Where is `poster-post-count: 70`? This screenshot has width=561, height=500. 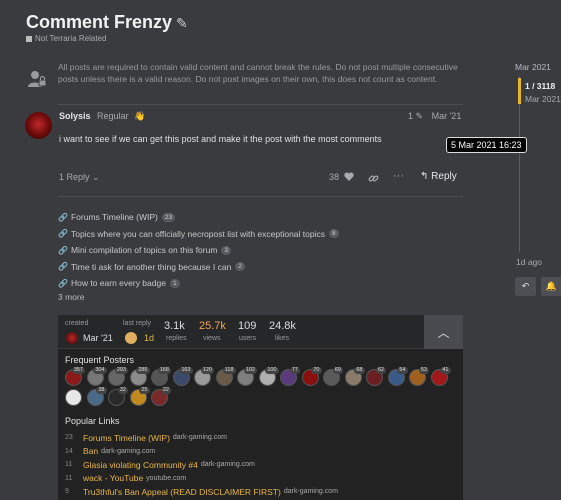 poster-post-count: 70 is located at coordinates (316, 370).